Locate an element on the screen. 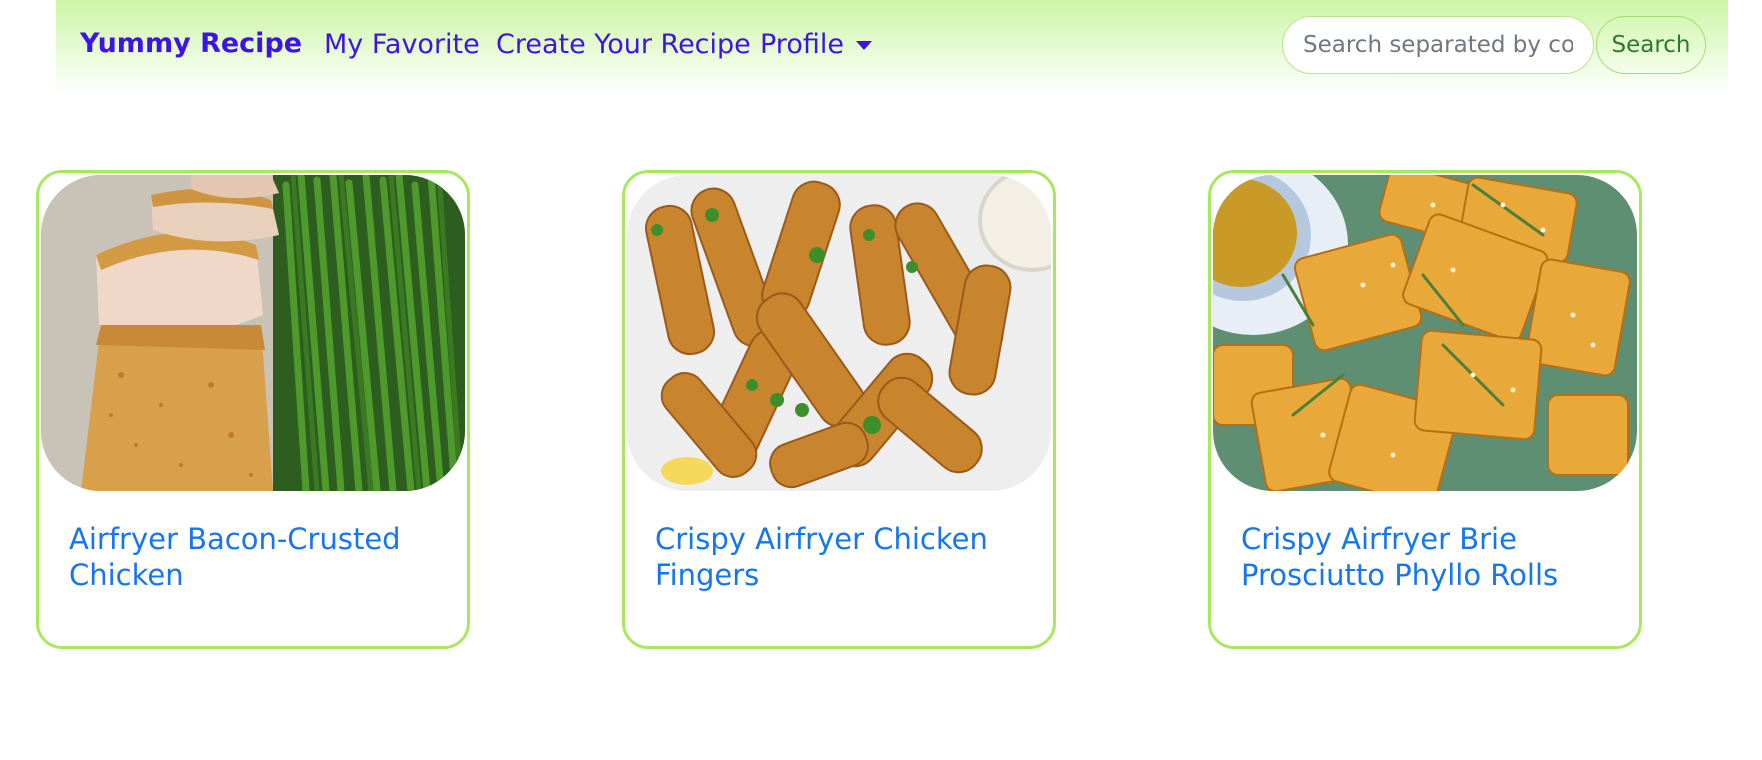  profile-label: Profile is located at coordinates (802, 44).